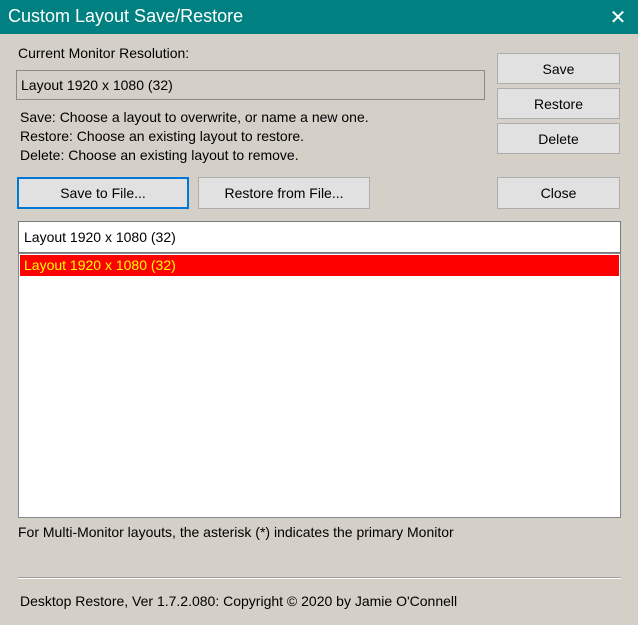 The width and height of the screenshot is (638, 625). What do you see at coordinates (250, 85) in the screenshot?
I see `resolution-value: Layout 1920 x 1080 (32)` at bounding box center [250, 85].